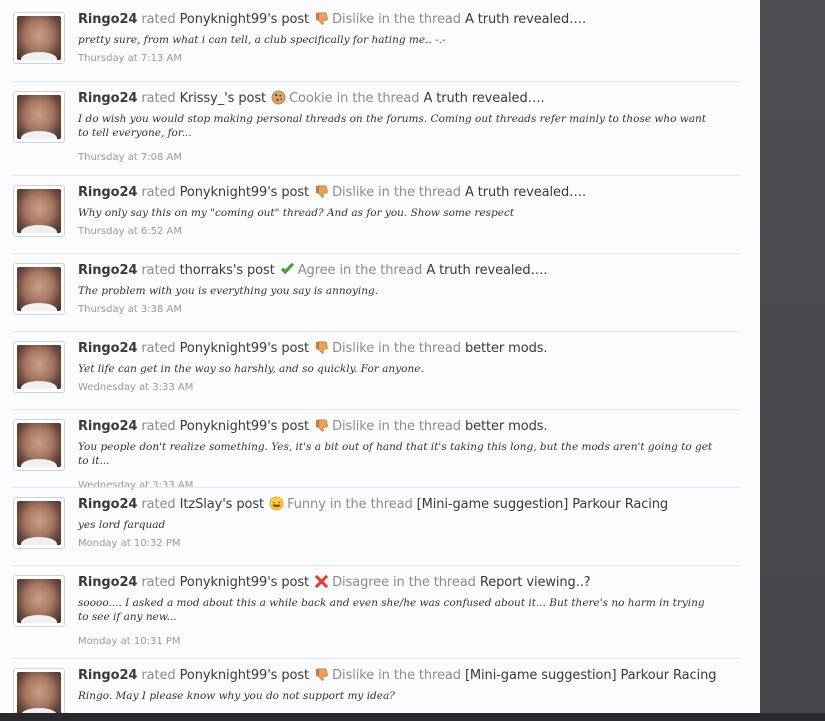  Describe the element at coordinates (227, 270) in the screenshot. I see `post-link: thorraks's post` at that location.